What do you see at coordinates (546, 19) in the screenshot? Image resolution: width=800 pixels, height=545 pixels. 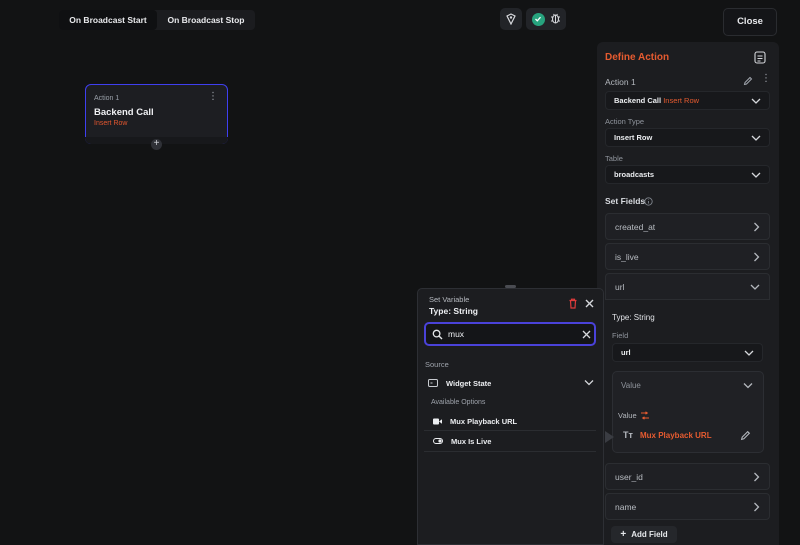 I see `status-group` at bounding box center [546, 19].